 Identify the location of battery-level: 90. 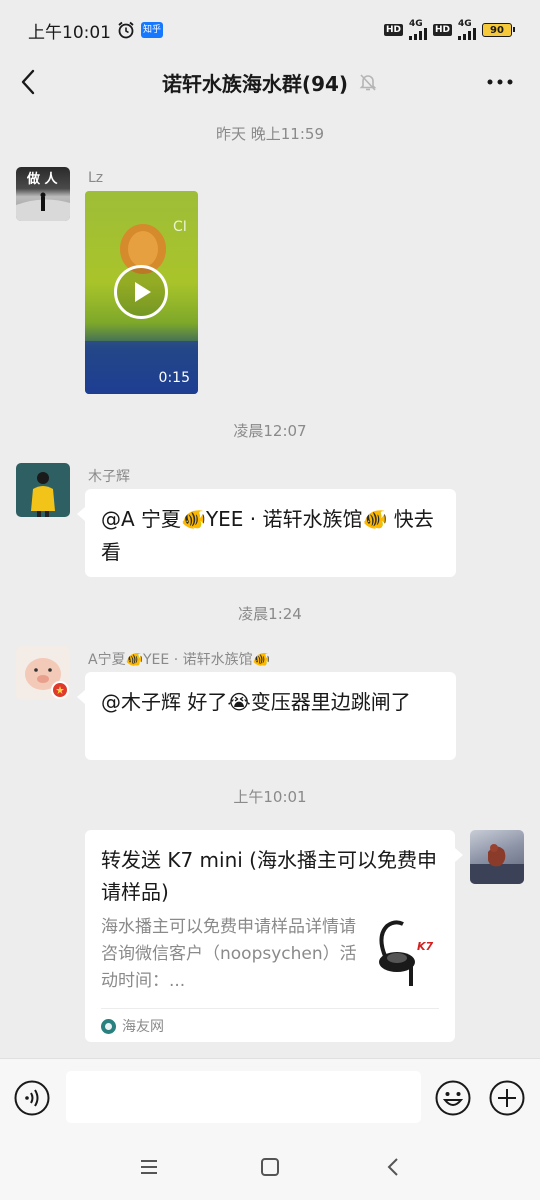
(497, 30).